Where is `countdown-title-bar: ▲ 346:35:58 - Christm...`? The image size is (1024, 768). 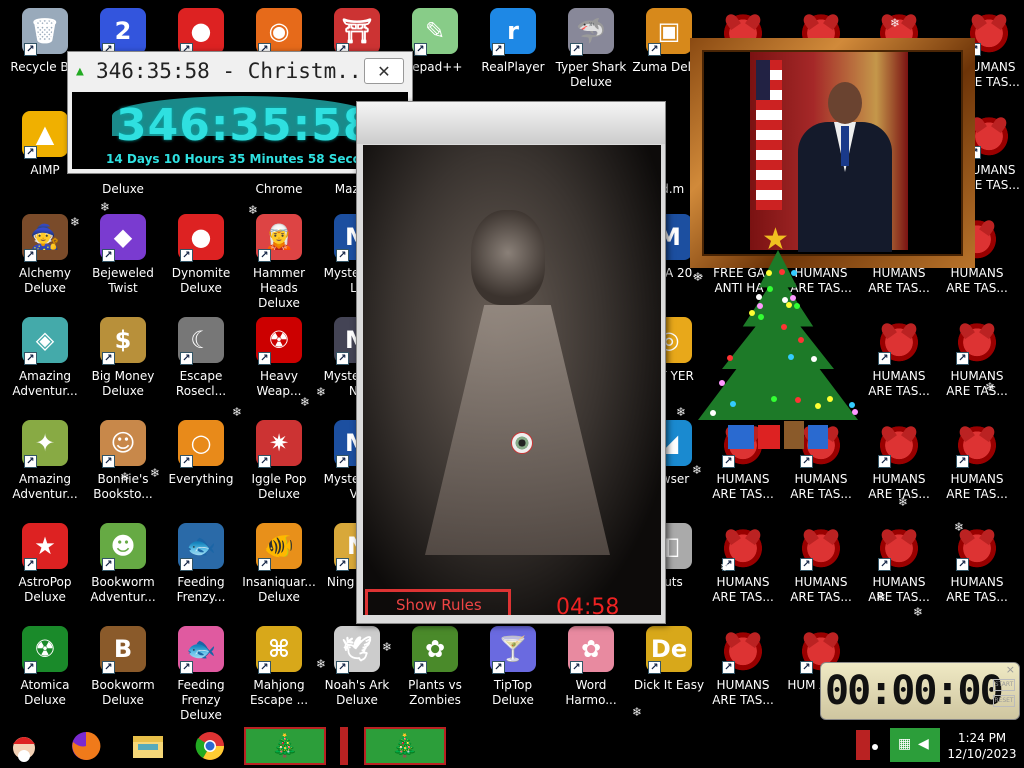
countdown-title-bar: ▲ 346:35:58 - Christm... is located at coordinates (240, 71).